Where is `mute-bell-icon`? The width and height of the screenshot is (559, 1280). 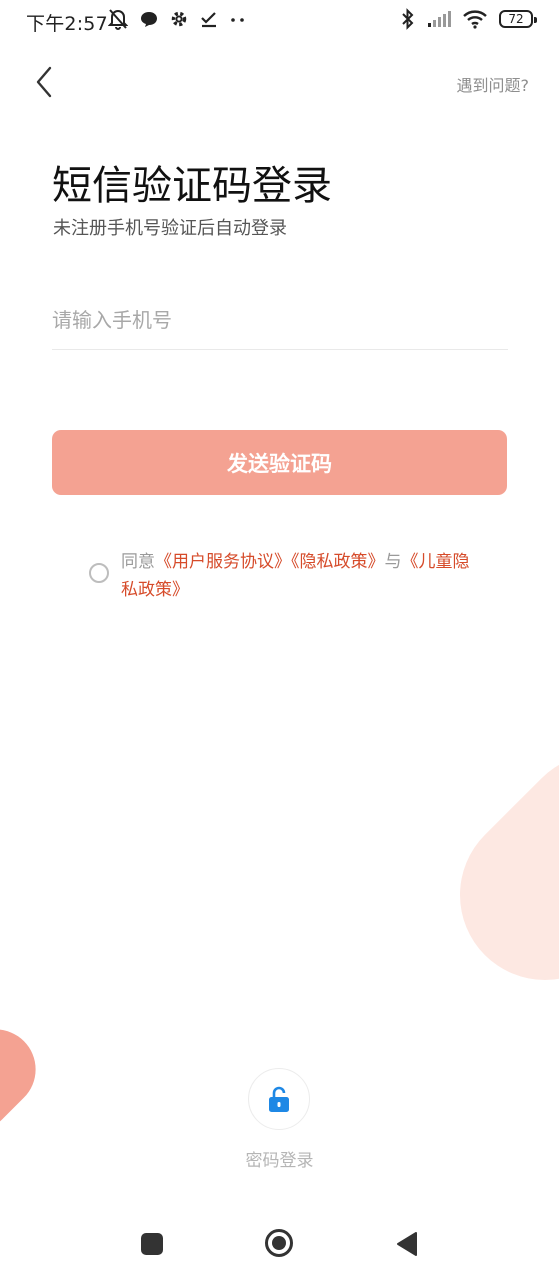
mute-bell-icon is located at coordinates (118, 19).